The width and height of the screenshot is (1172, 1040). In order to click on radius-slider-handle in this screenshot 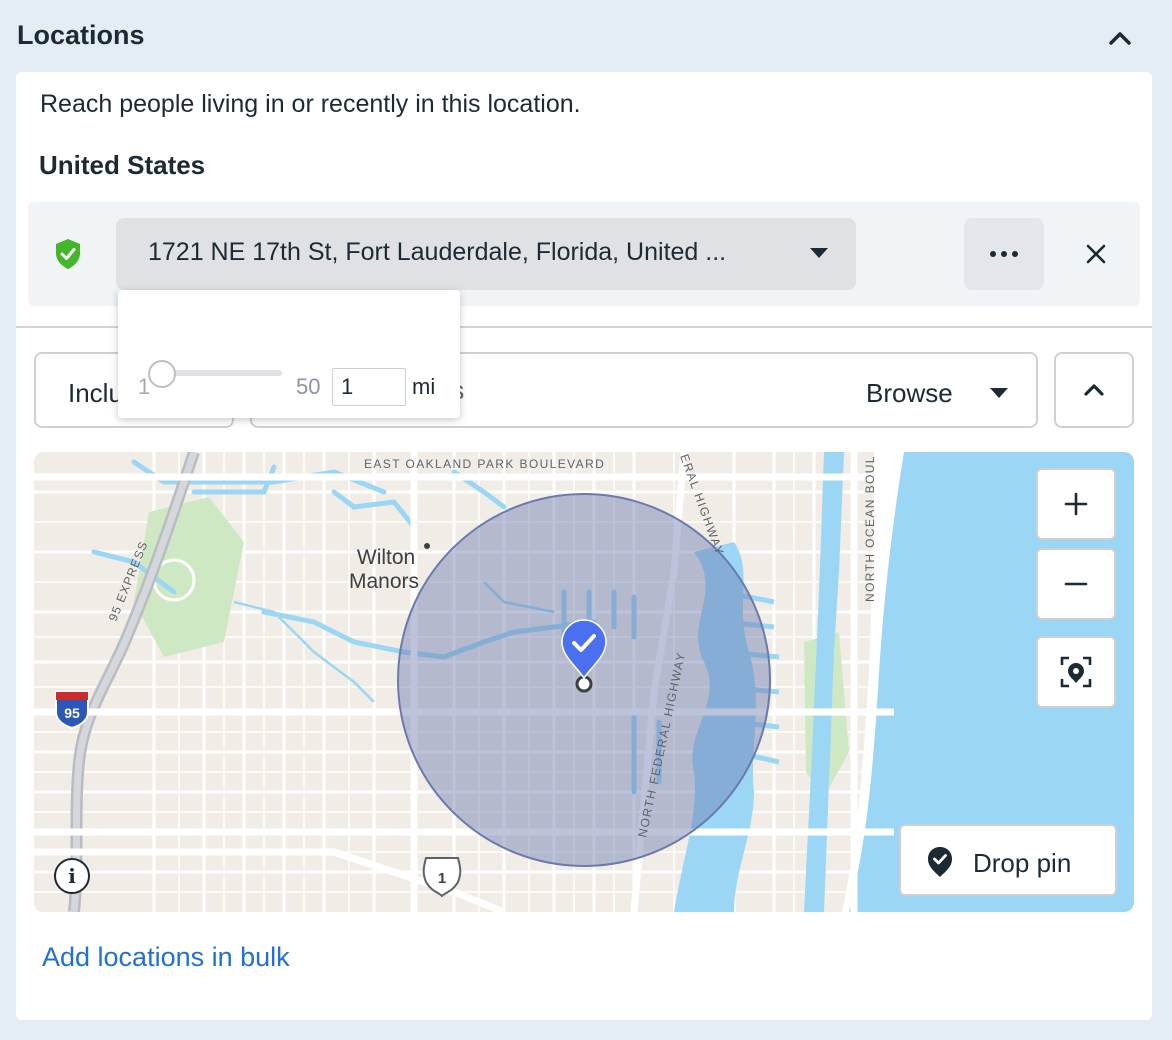, I will do `click(162, 374)`.